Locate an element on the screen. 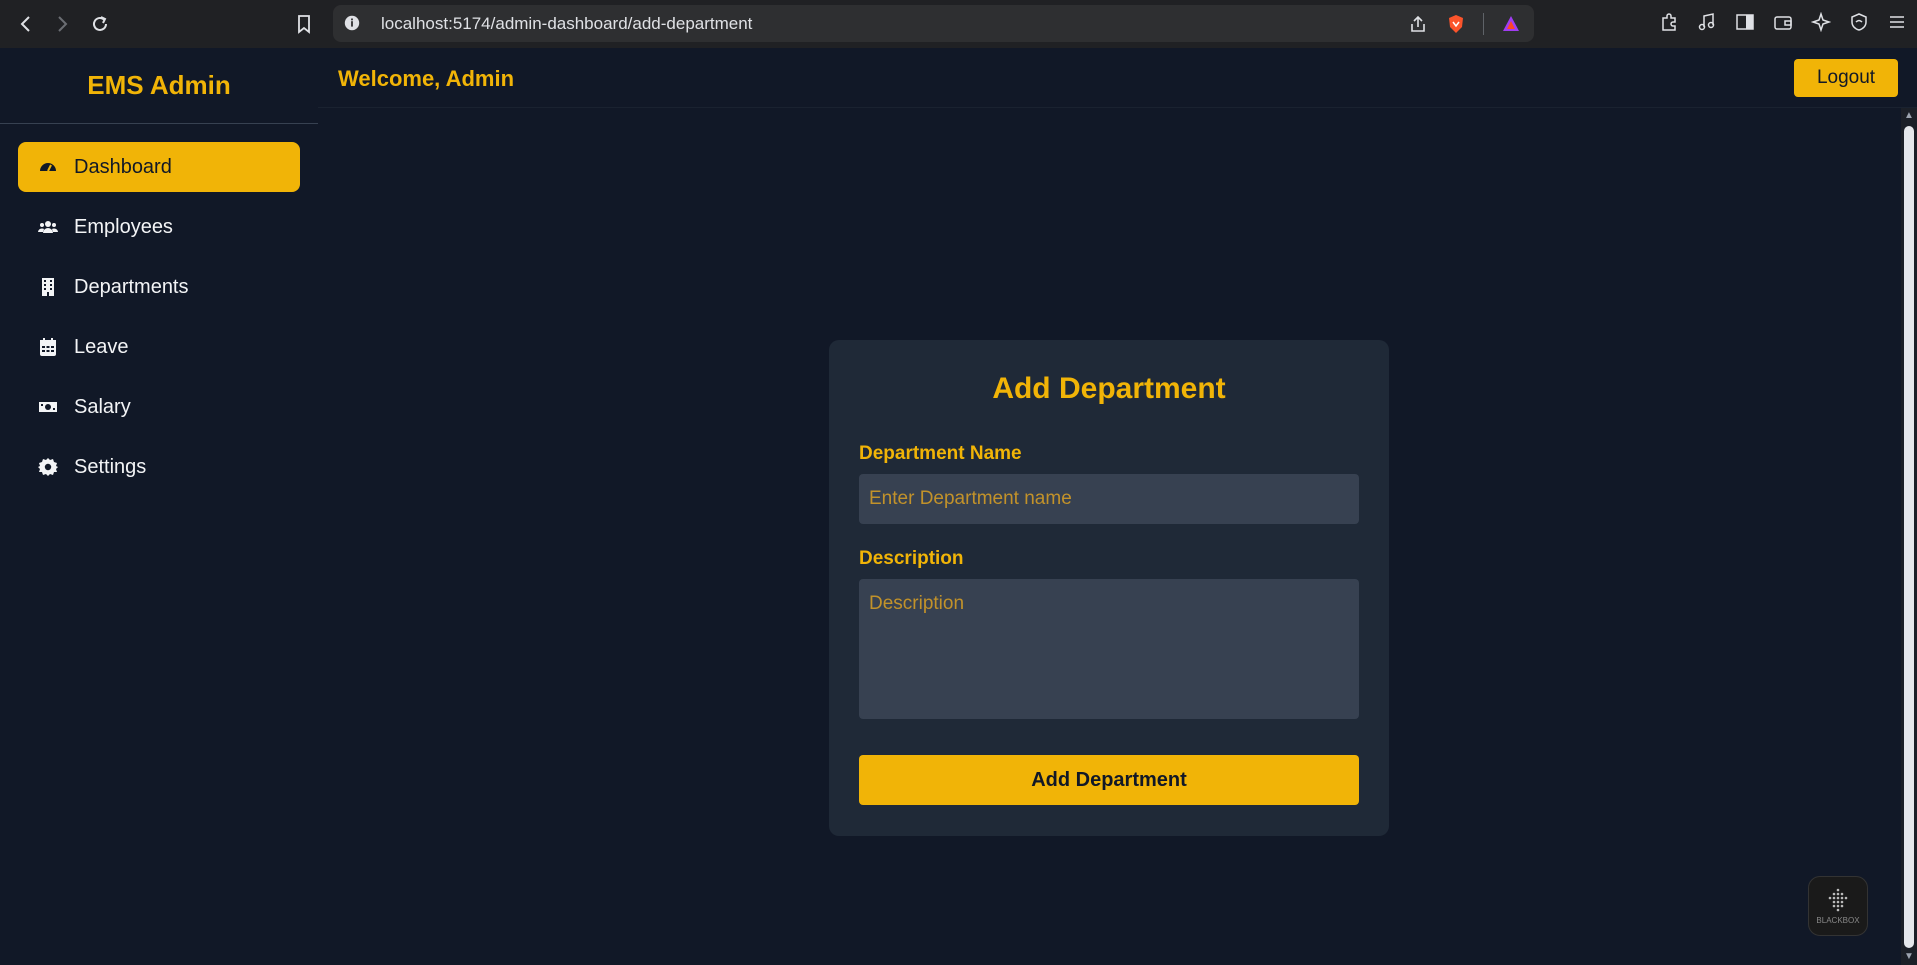 This screenshot has width=1917, height=965. gauge-icon is located at coordinates (48, 167).